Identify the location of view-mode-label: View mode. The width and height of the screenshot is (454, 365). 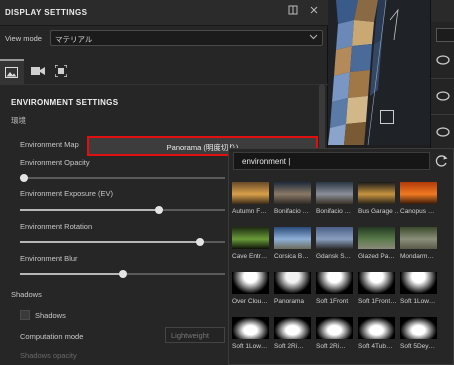
(23, 38).